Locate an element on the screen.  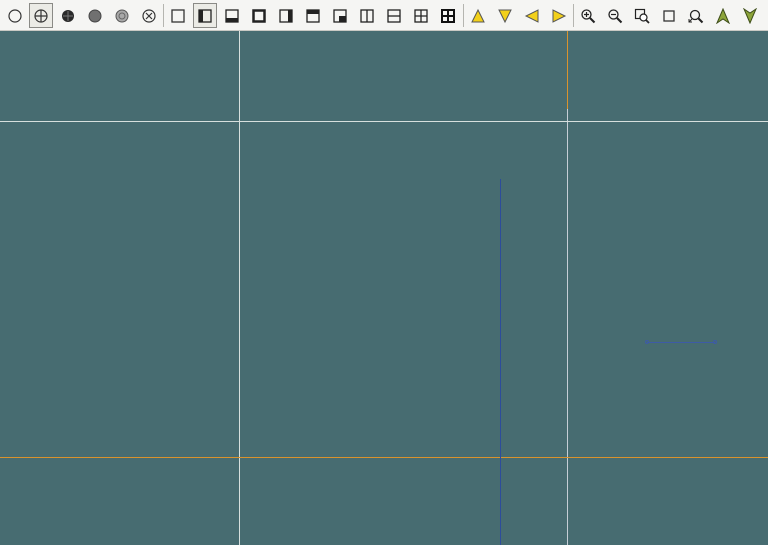
x-circle-icon is located at coordinates (149, 15).